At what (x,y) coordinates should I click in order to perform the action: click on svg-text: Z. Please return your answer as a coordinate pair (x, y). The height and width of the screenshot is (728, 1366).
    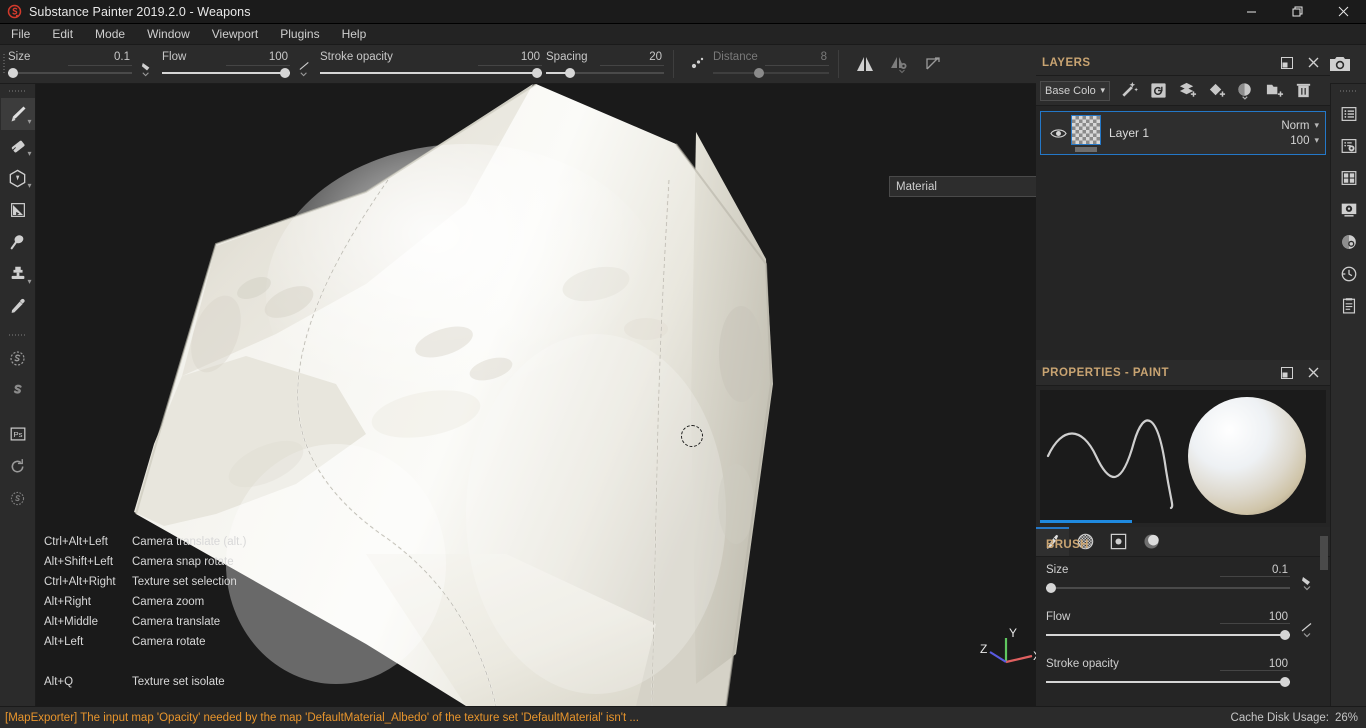
    Looking at the image, I should click on (983, 649).